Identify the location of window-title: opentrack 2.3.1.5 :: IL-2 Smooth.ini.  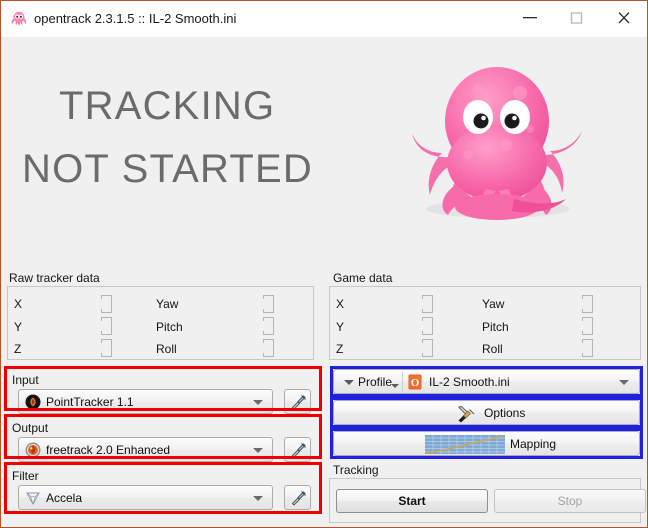
(135, 18).